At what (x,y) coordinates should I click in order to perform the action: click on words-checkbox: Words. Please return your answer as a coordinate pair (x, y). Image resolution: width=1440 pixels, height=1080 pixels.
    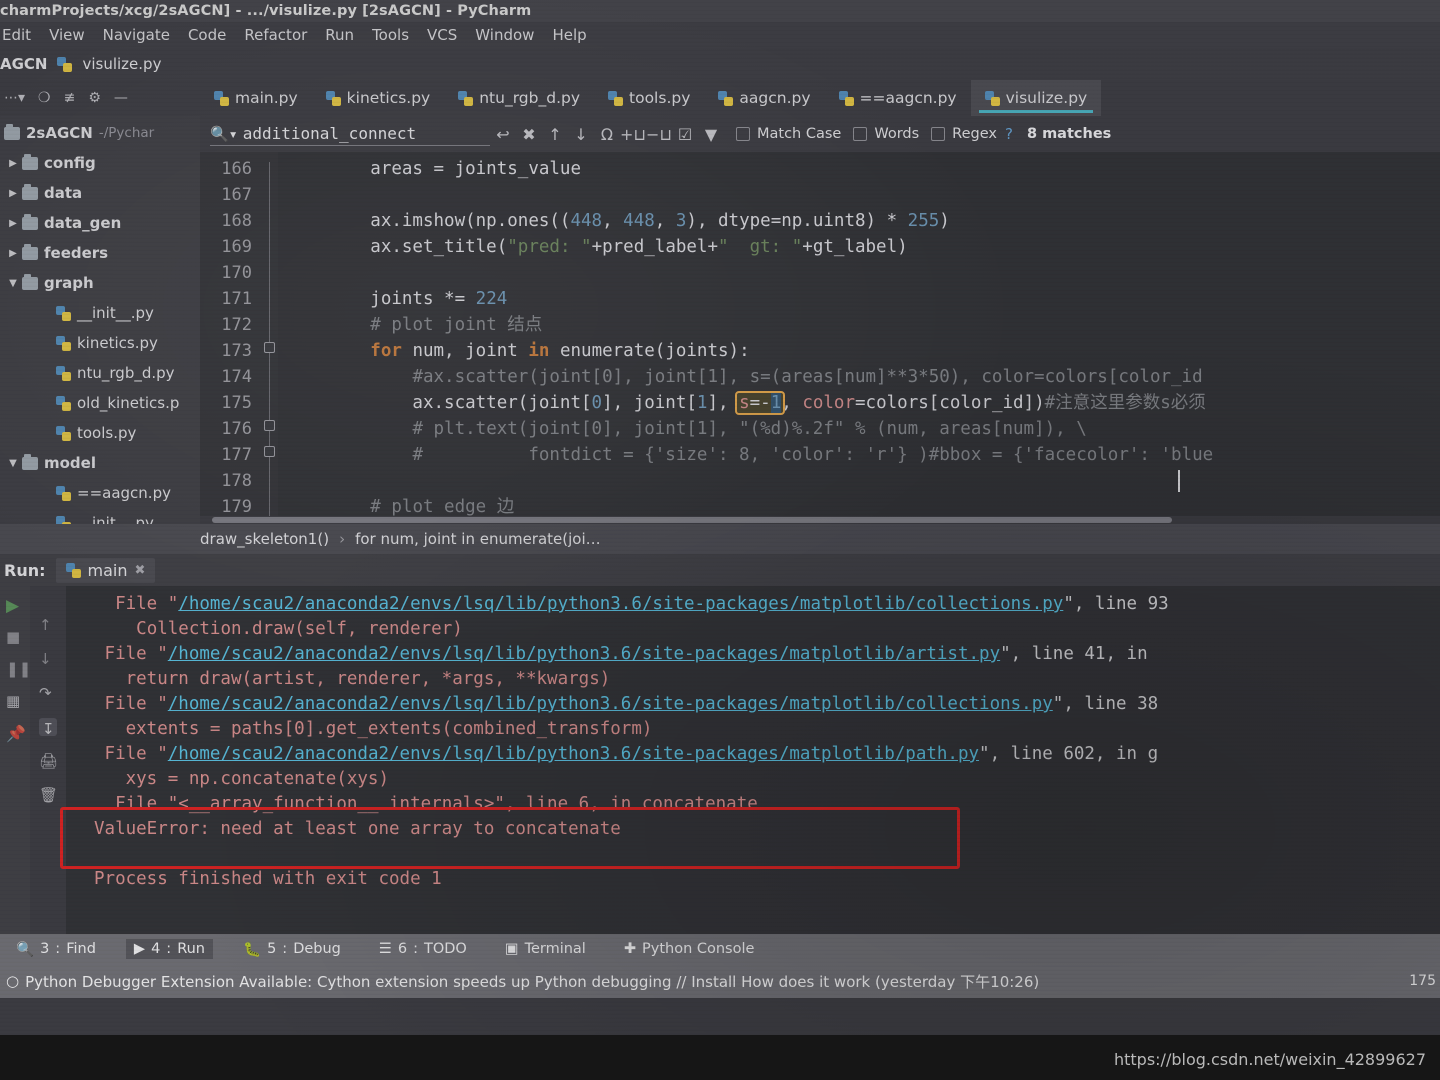
    Looking at the image, I should click on (886, 134).